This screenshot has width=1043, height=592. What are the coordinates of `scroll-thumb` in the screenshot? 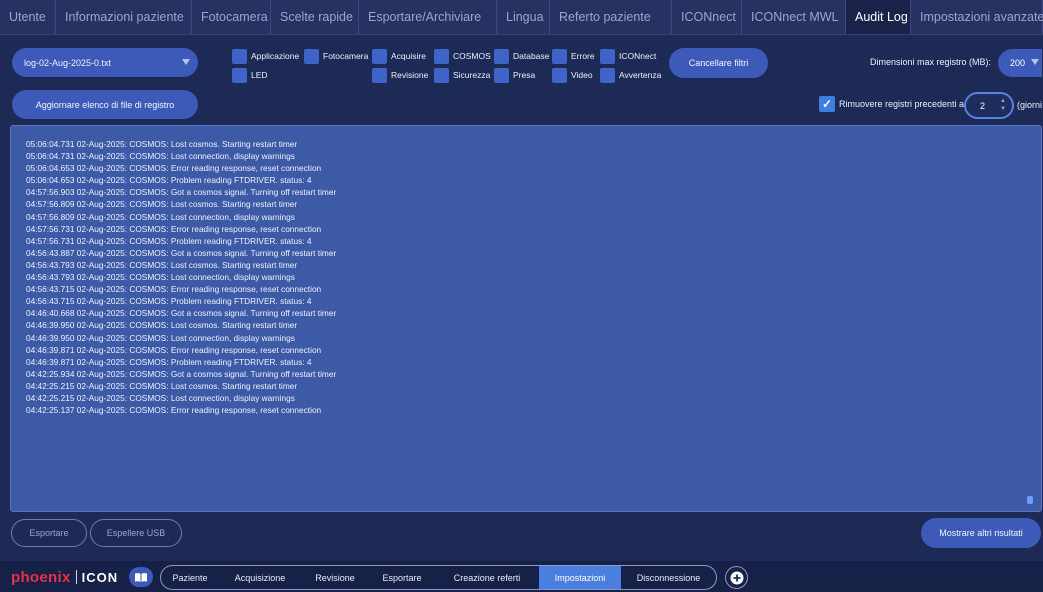 It's located at (1030, 500).